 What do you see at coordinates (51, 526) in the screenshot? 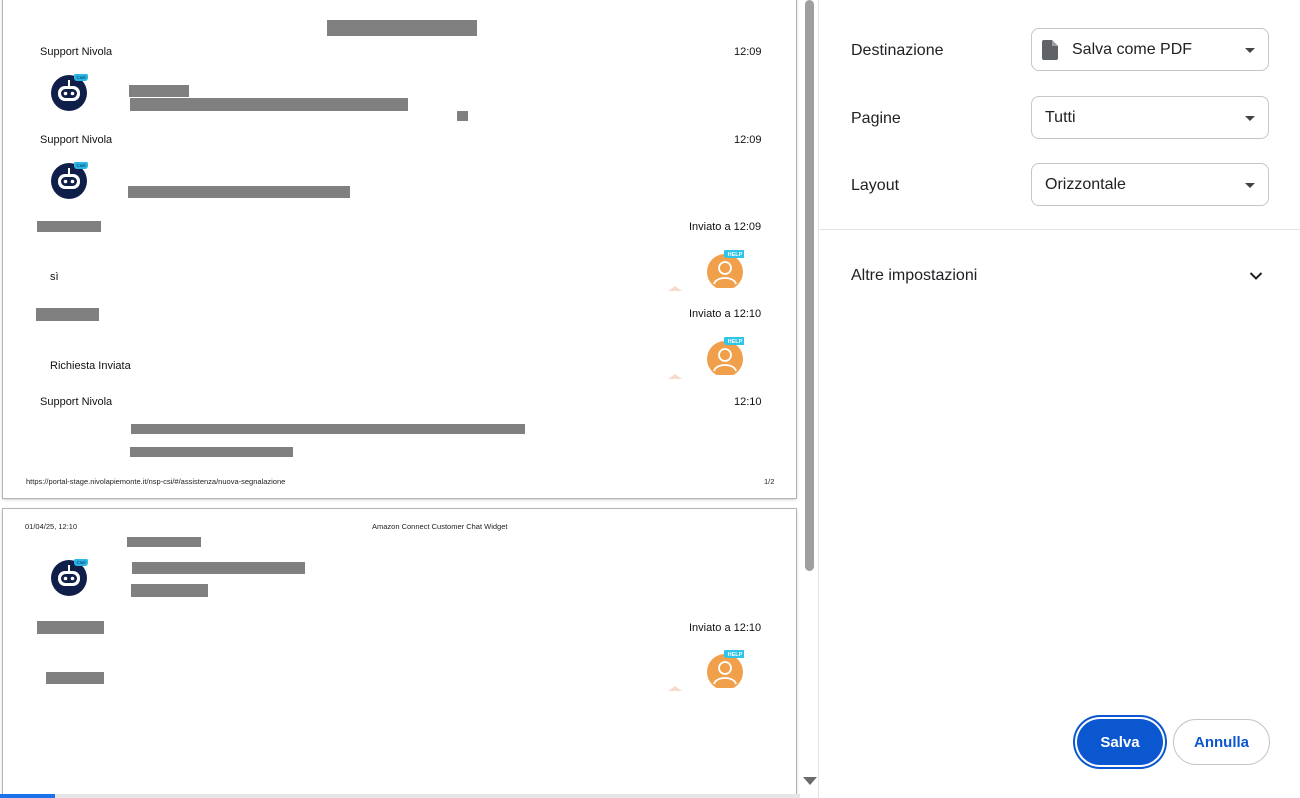
I see `header-date: 01/04/25, 12:10` at bounding box center [51, 526].